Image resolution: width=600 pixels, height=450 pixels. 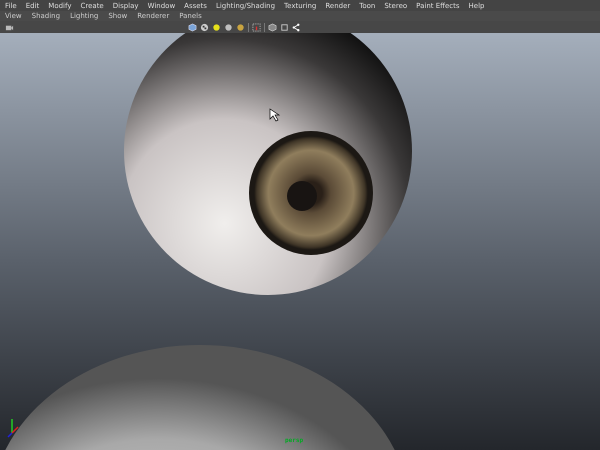 I want to click on frame-icon, so click(x=256, y=27).